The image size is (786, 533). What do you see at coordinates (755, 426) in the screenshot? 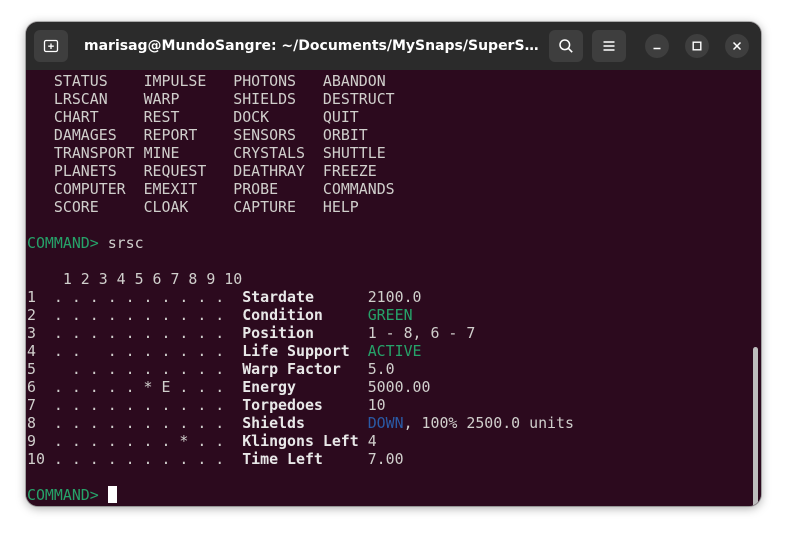
I see `scrollbar-thumb` at bounding box center [755, 426].